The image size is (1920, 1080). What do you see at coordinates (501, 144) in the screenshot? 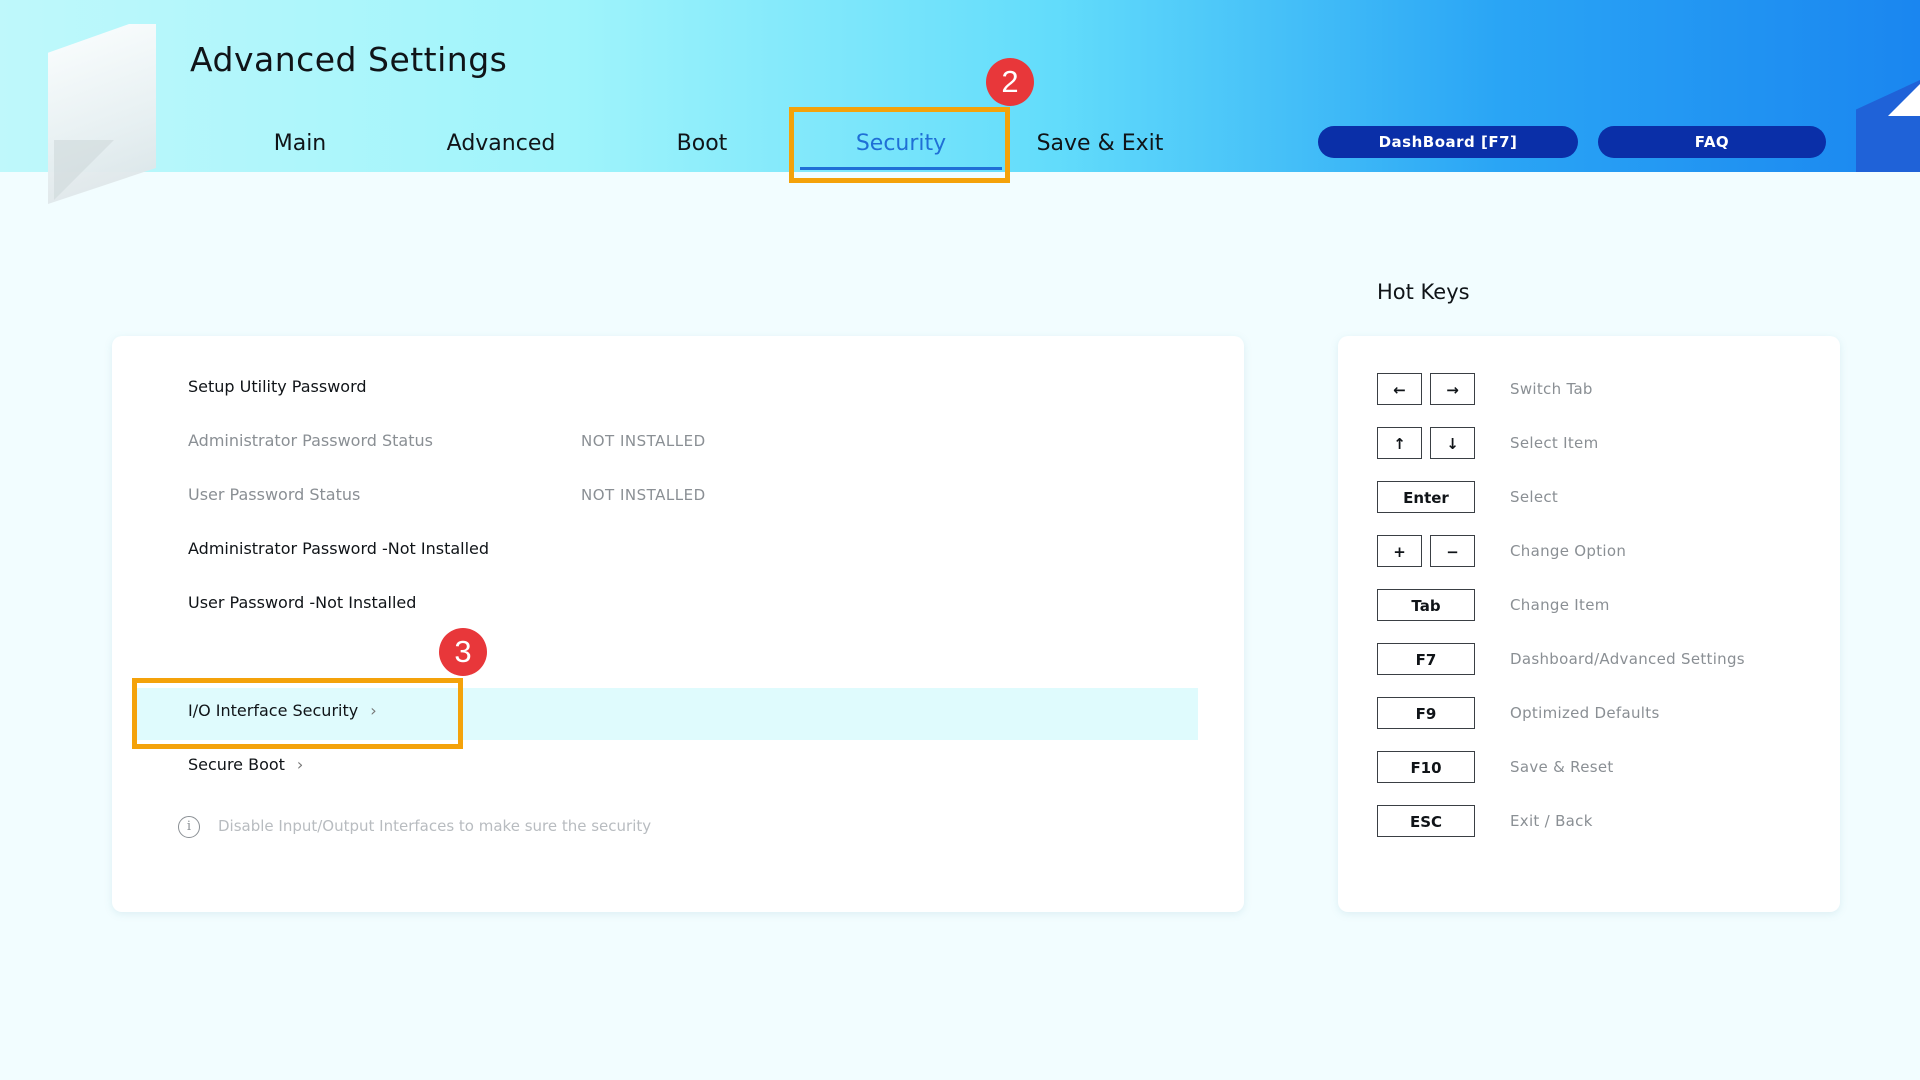
I see `tab-advanced: Advanced` at bounding box center [501, 144].